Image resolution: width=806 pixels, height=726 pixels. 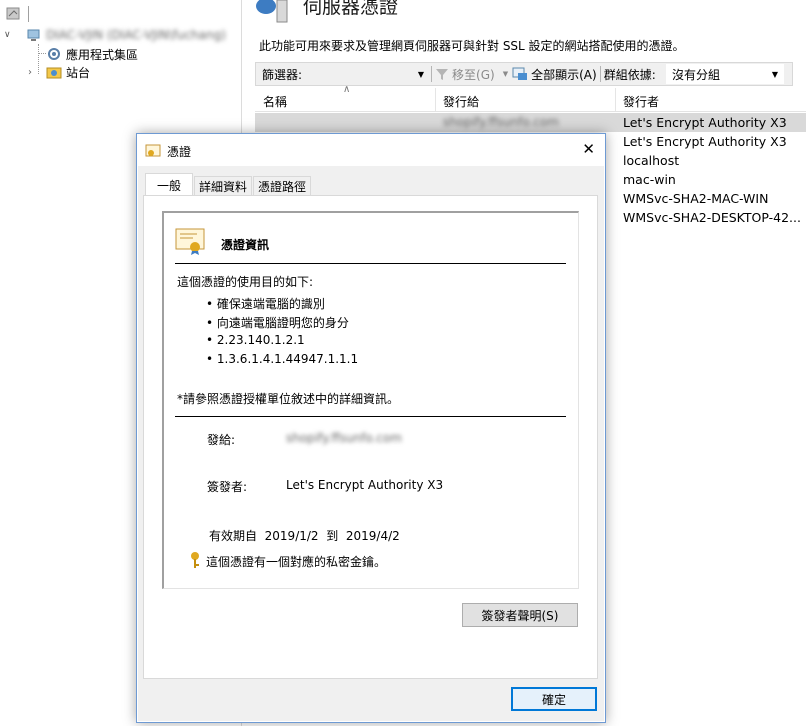 I want to click on sort-chevron-icon: ∧, so click(x=347, y=89).